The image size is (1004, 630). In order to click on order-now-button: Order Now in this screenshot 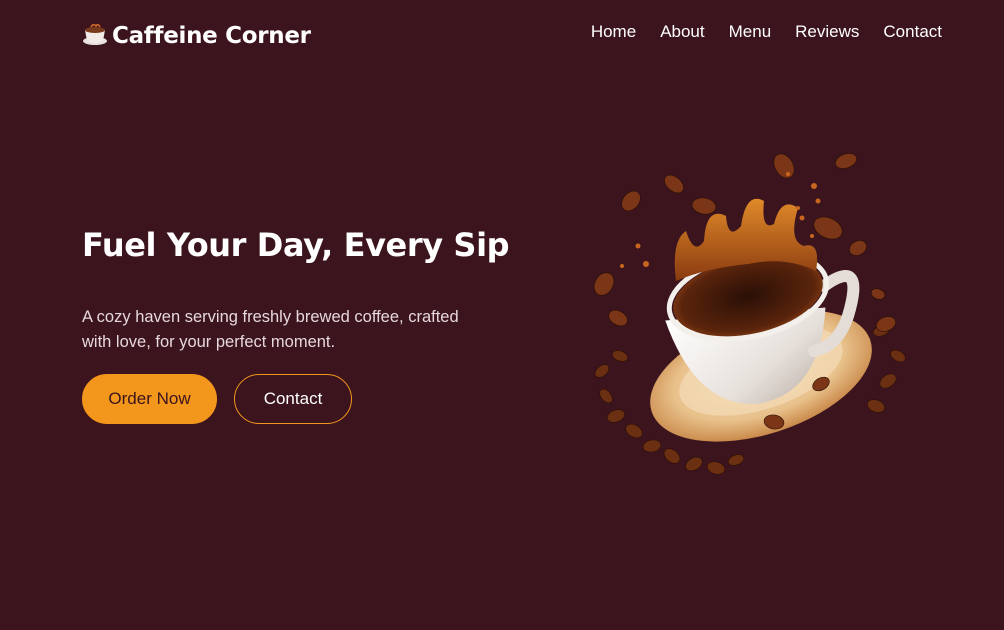, I will do `click(149, 399)`.